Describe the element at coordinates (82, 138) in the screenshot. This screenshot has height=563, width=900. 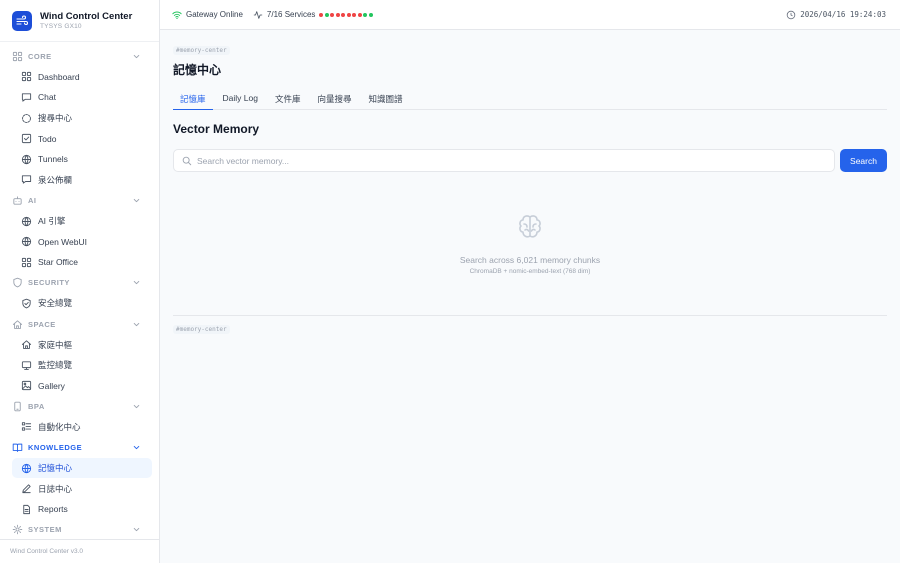
I see `sidebar-item-core-3: Todo` at that location.